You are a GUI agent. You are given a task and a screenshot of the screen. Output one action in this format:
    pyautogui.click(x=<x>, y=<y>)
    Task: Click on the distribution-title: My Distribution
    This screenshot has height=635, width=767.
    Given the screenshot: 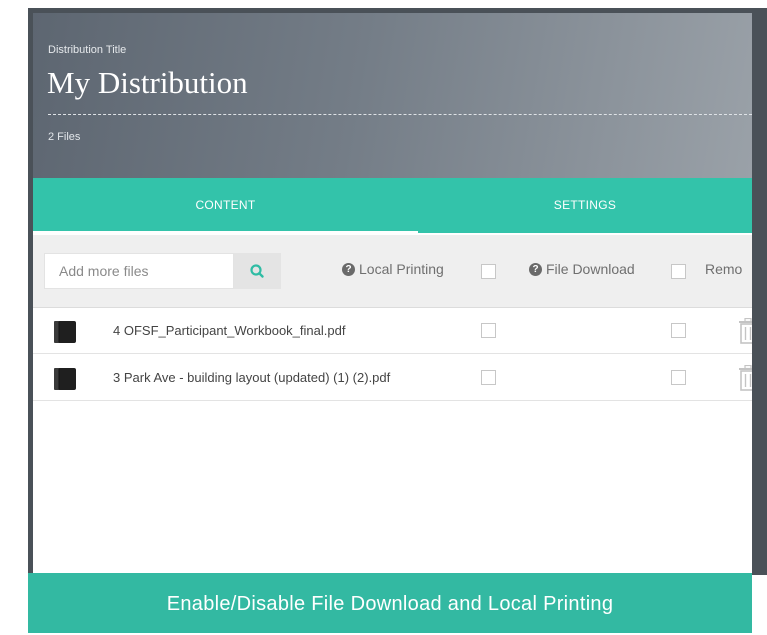 What is the action you would take?
    pyautogui.click(x=147, y=83)
    